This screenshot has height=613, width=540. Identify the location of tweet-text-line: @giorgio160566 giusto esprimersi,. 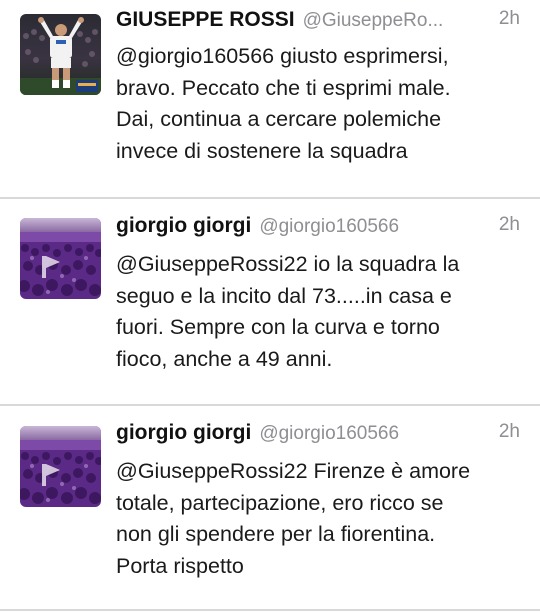
(282, 56).